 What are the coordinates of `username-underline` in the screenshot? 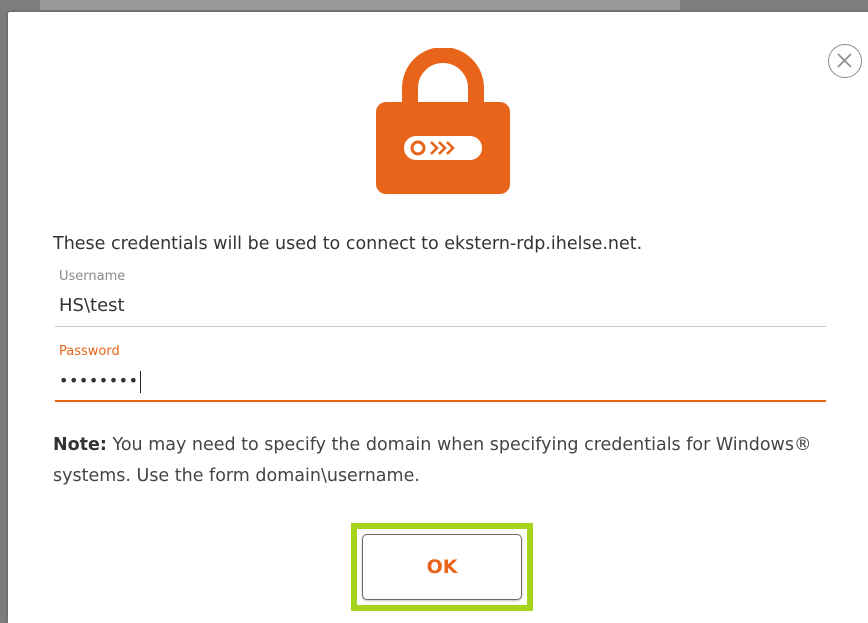 It's located at (440, 326).